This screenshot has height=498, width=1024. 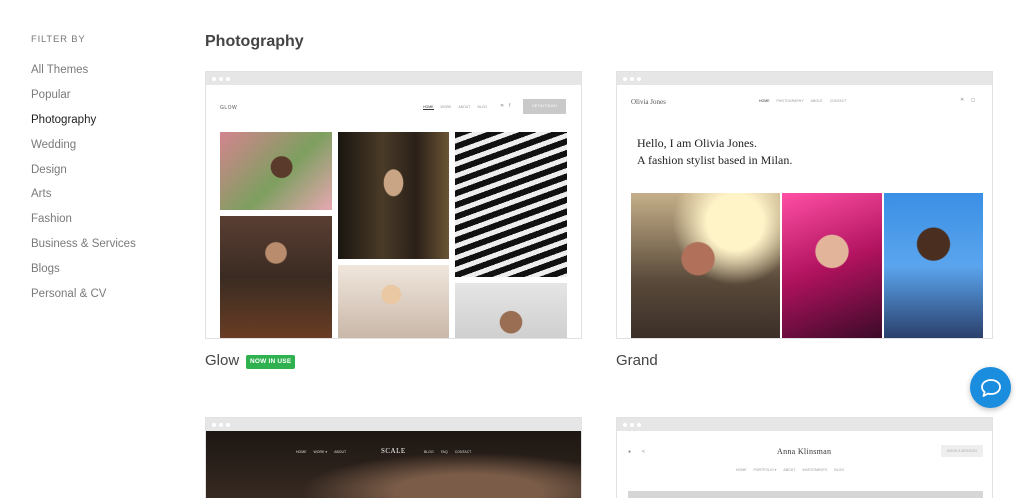 I want to click on grand-nav-item: HOME, so click(x=764, y=101).